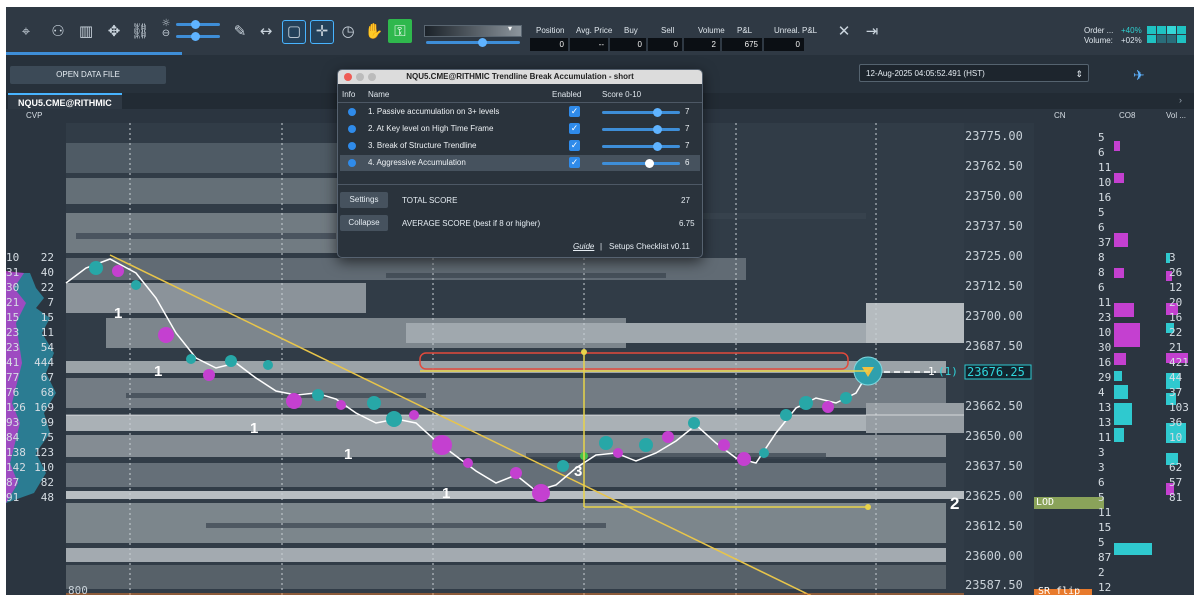 The image size is (1200, 601). Describe the element at coordinates (348, 31) in the screenshot. I see `timer-icon: ◷` at that location.